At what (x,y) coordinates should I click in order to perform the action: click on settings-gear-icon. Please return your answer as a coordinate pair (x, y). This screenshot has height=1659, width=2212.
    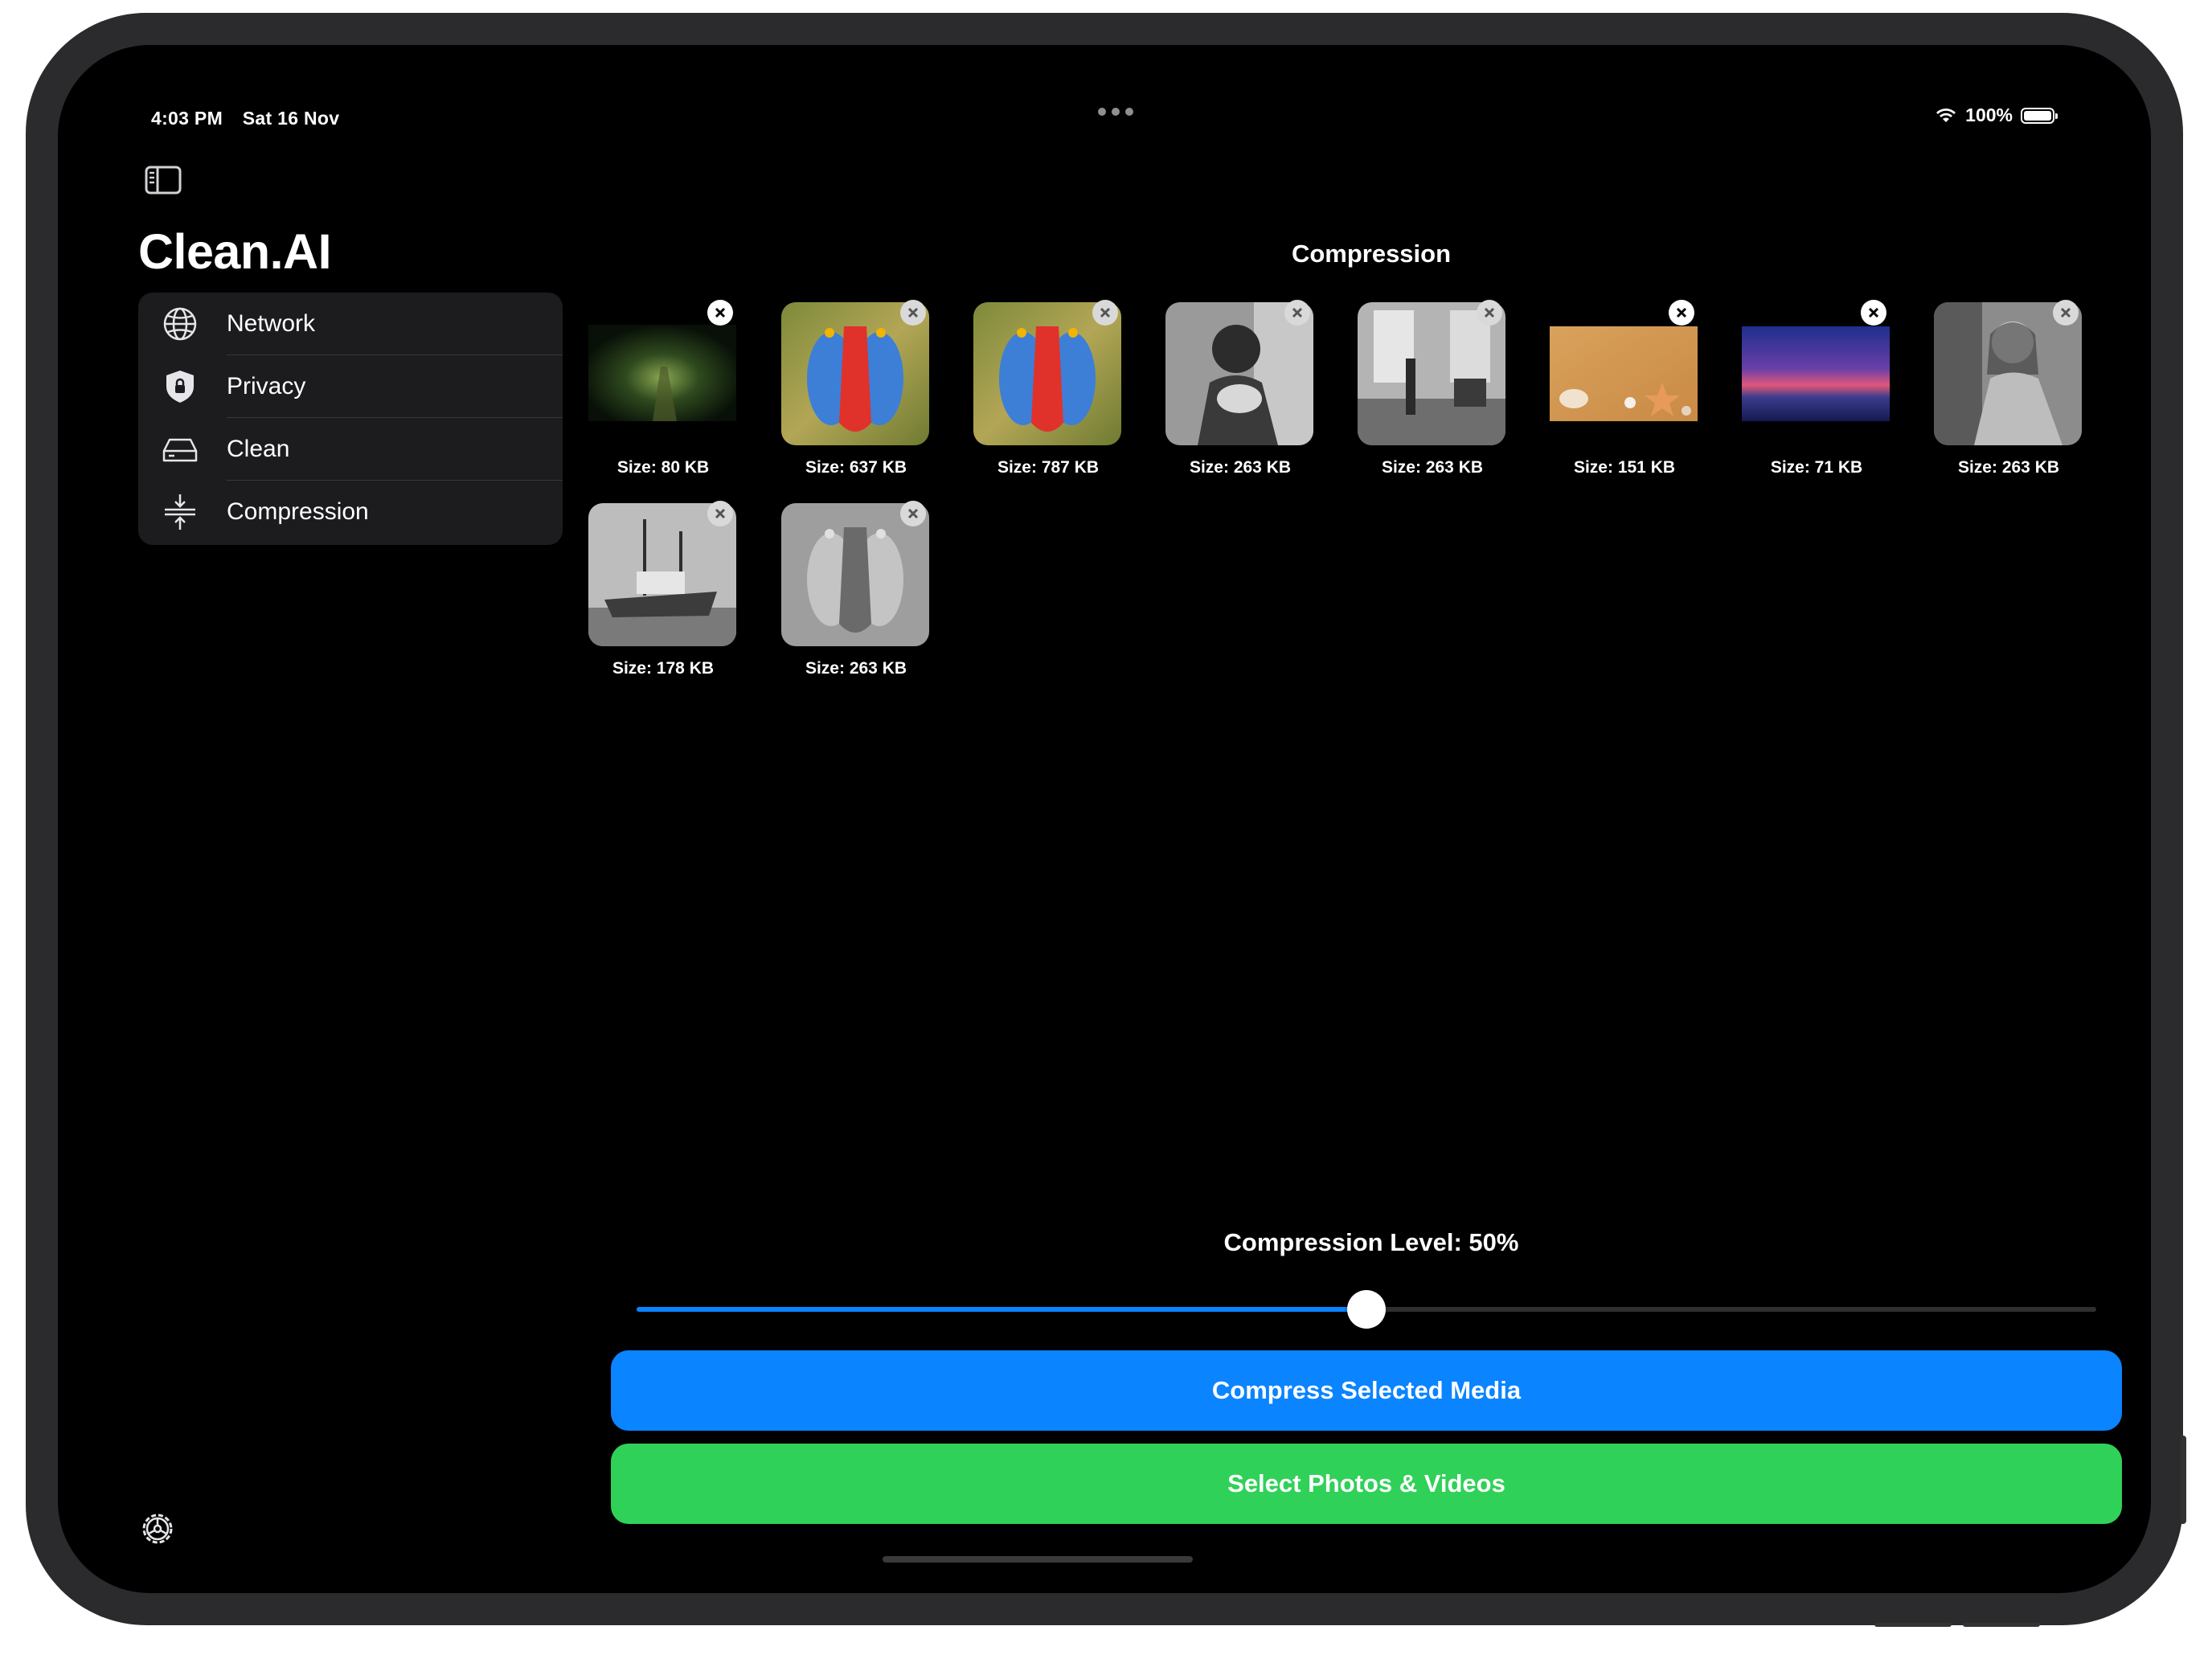
    Looking at the image, I should click on (157, 1528).